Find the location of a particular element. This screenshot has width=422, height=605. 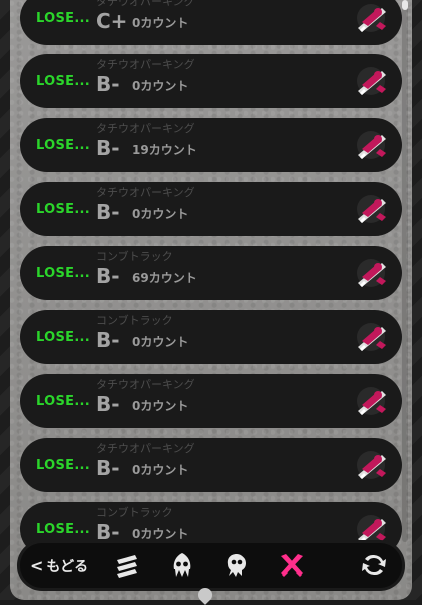

refresh-icon is located at coordinates (374, 565).